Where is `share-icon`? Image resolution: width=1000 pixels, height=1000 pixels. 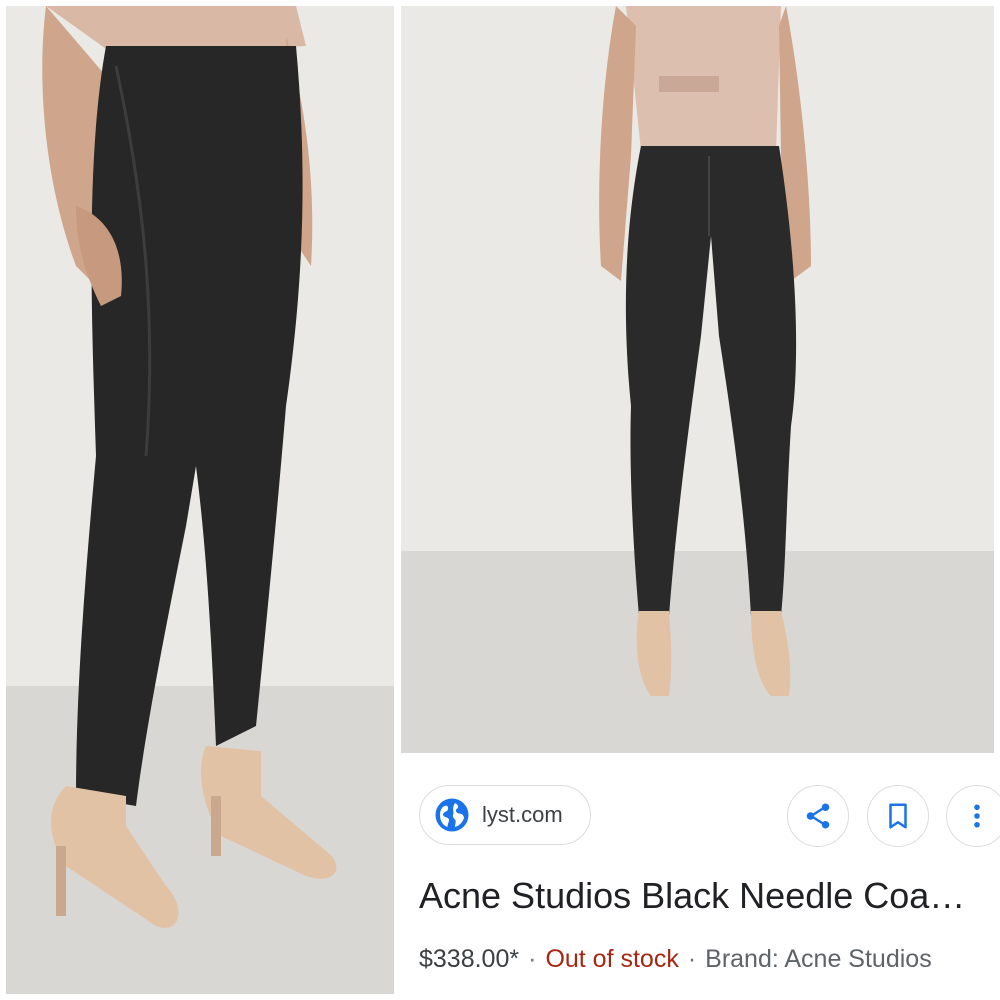
share-icon is located at coordinates (818, 816).